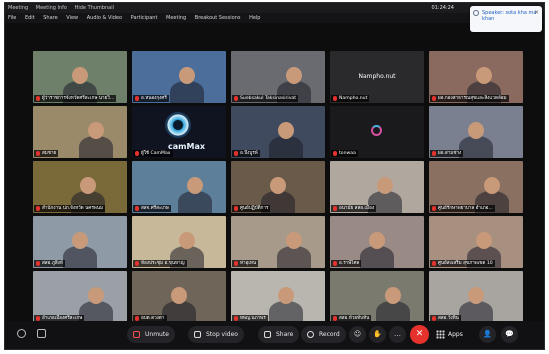 This screenshot has height=354, width=549. I want to click on speaker-notification-text: Speaker: sota kha ma khan, so click(509, 16).